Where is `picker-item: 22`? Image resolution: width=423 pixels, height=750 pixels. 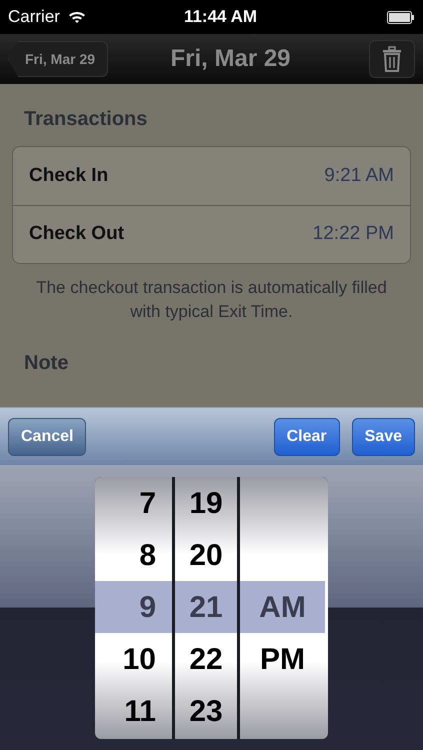
picker-item: 22 is located at coordinates (206, 659).